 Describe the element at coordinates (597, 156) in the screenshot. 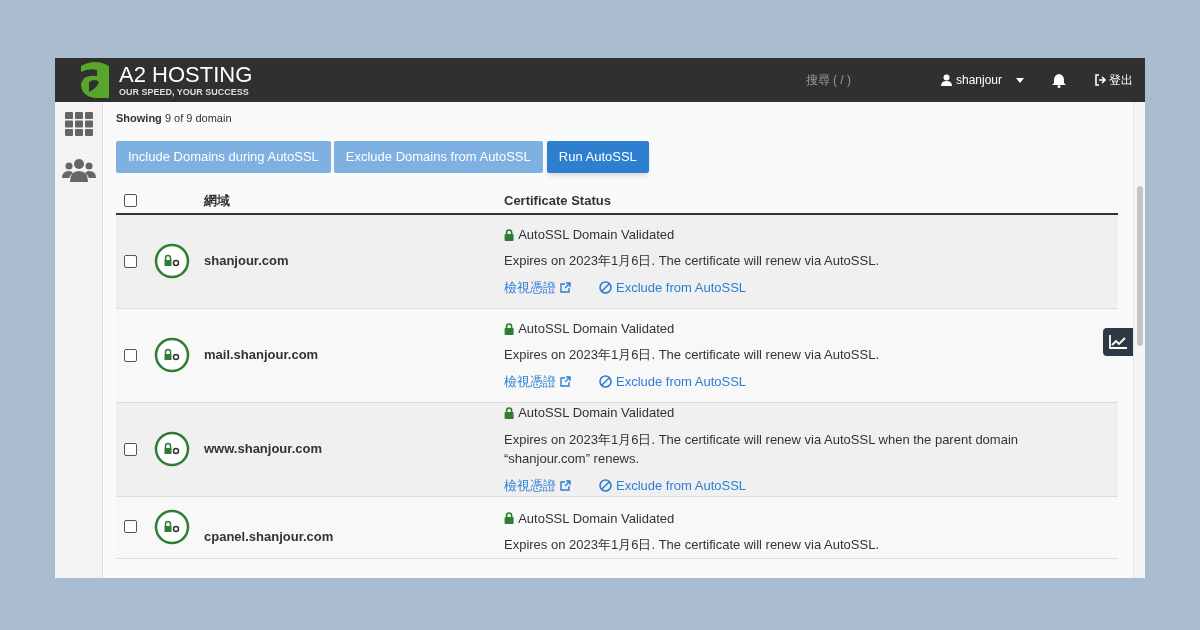

I see `action-button: Run AutoSSL` at that location.